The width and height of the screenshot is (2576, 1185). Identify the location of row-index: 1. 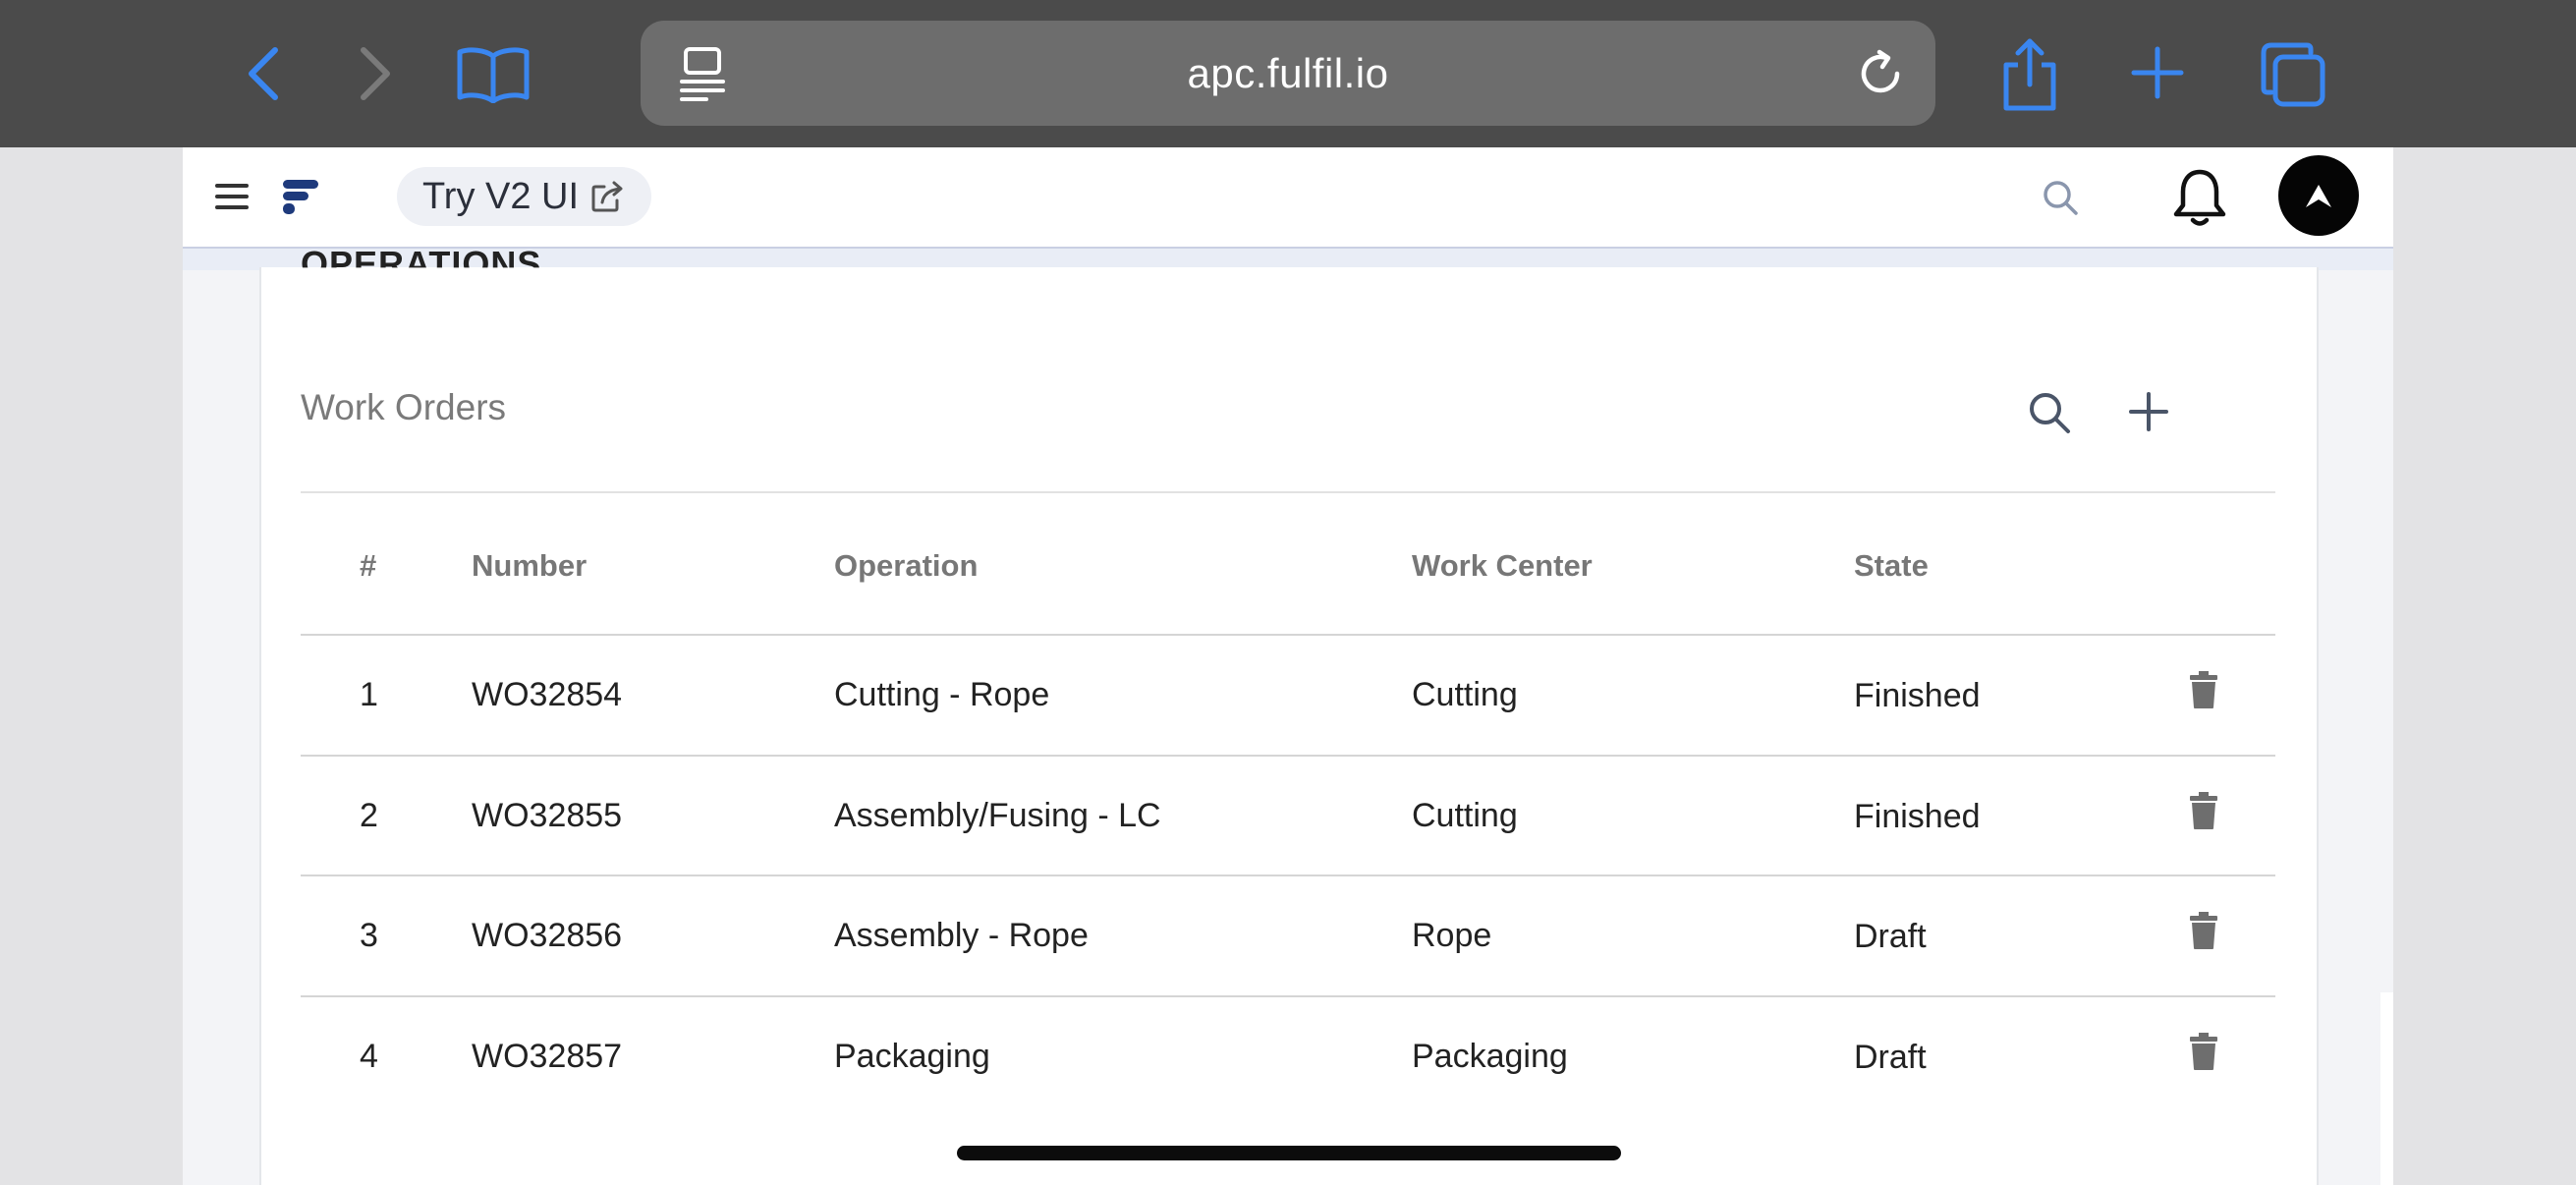
(369, 695).